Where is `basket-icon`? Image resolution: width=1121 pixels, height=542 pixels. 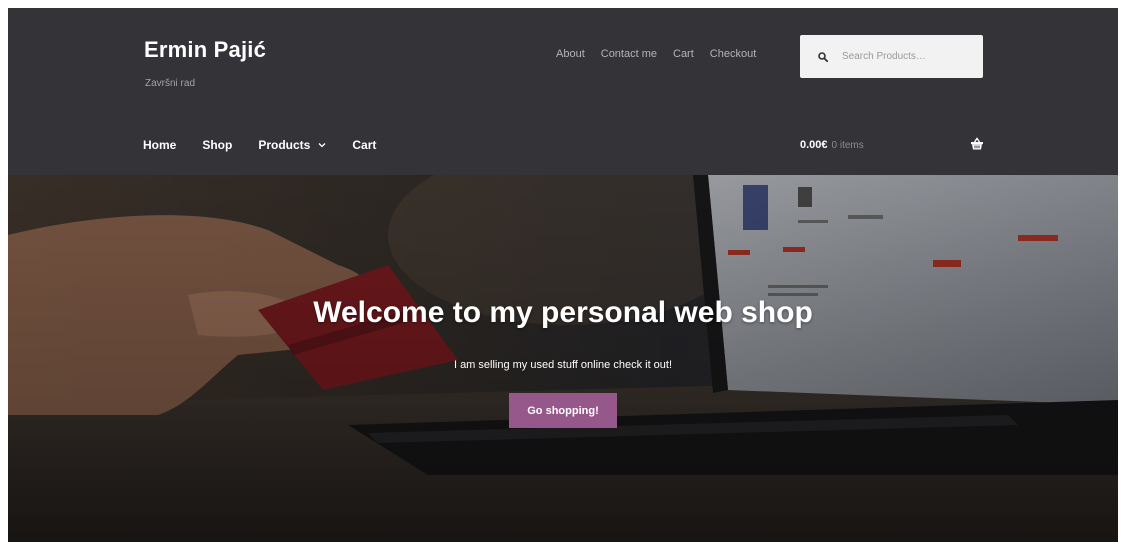
basket-icon is located at coordinates (977, 144).